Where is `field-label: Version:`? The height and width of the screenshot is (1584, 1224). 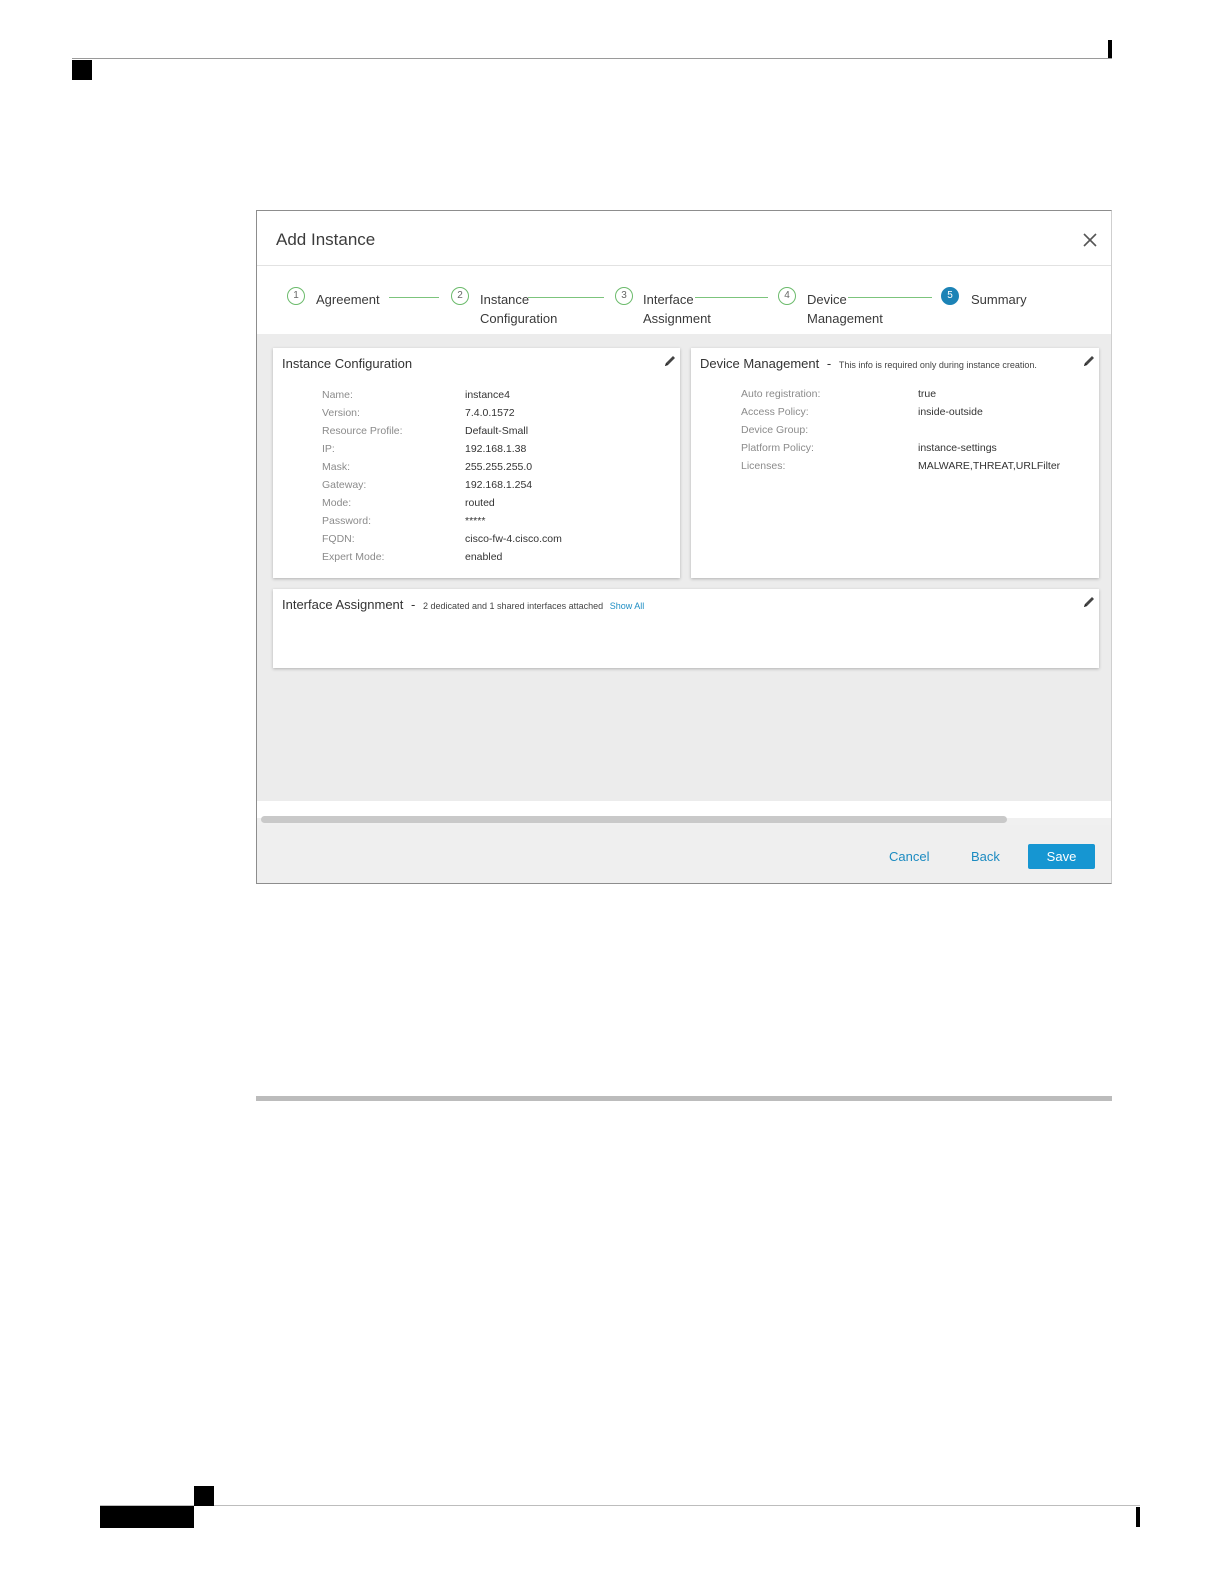
field-label: Version: is located at coordinates (341, 413).